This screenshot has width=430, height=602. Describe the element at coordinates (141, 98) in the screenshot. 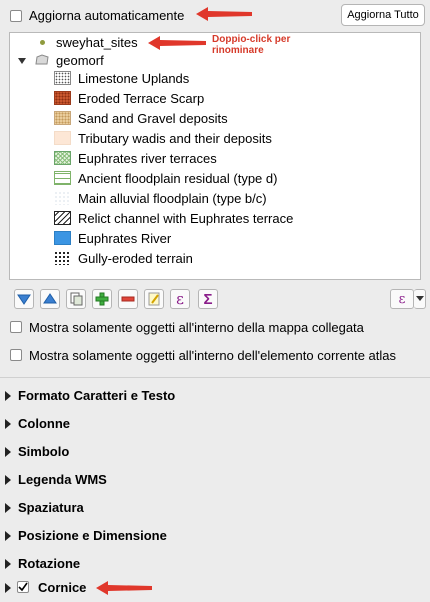

I see `legend-item: Eroded Terrace Scarp` at that location.